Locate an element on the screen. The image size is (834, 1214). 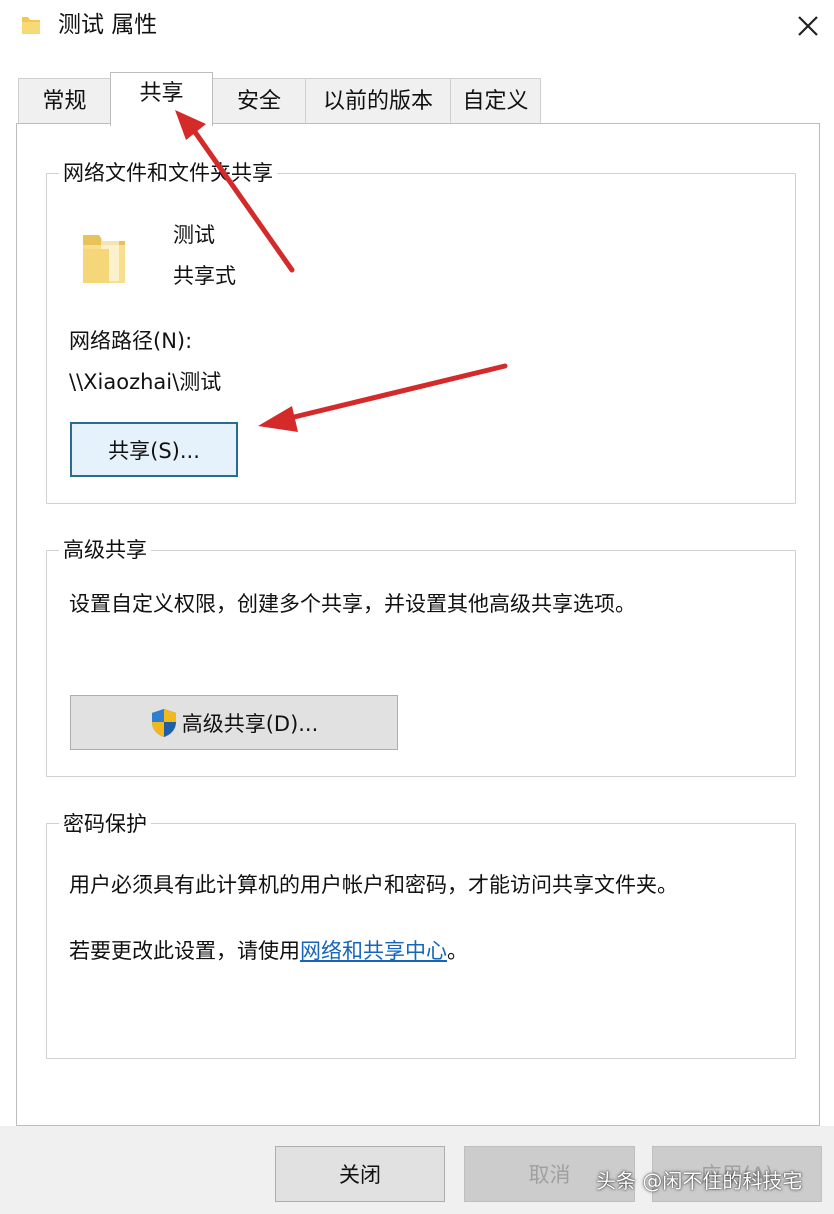
watermark: 头条 @闲不住的科技宅 is located at coordinates (699, 1181).